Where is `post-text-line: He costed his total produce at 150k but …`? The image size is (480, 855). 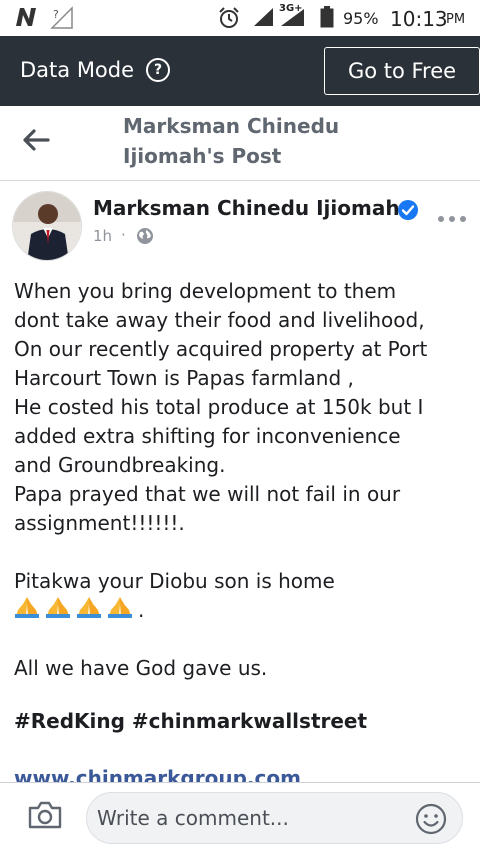 post-text-line: He costed his total produce at 150k but … is located at coordinates (219, 407).